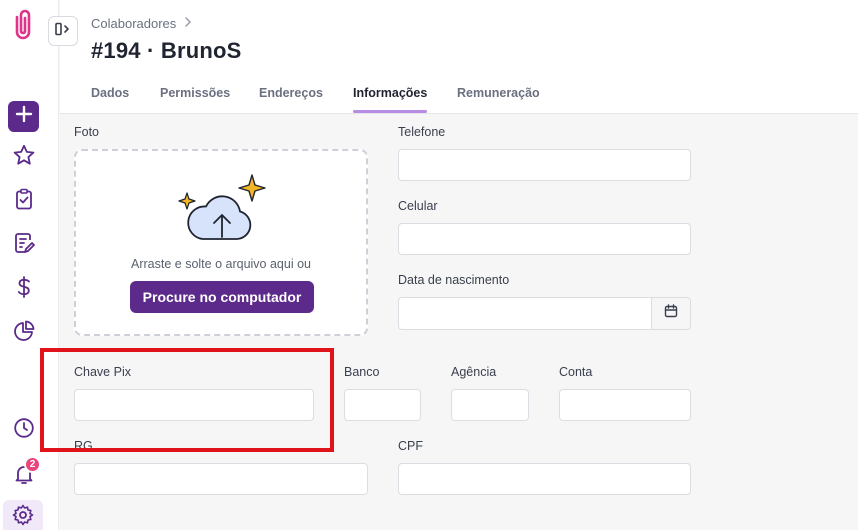  I want to click on edit-document-icon, so click(24, 245).